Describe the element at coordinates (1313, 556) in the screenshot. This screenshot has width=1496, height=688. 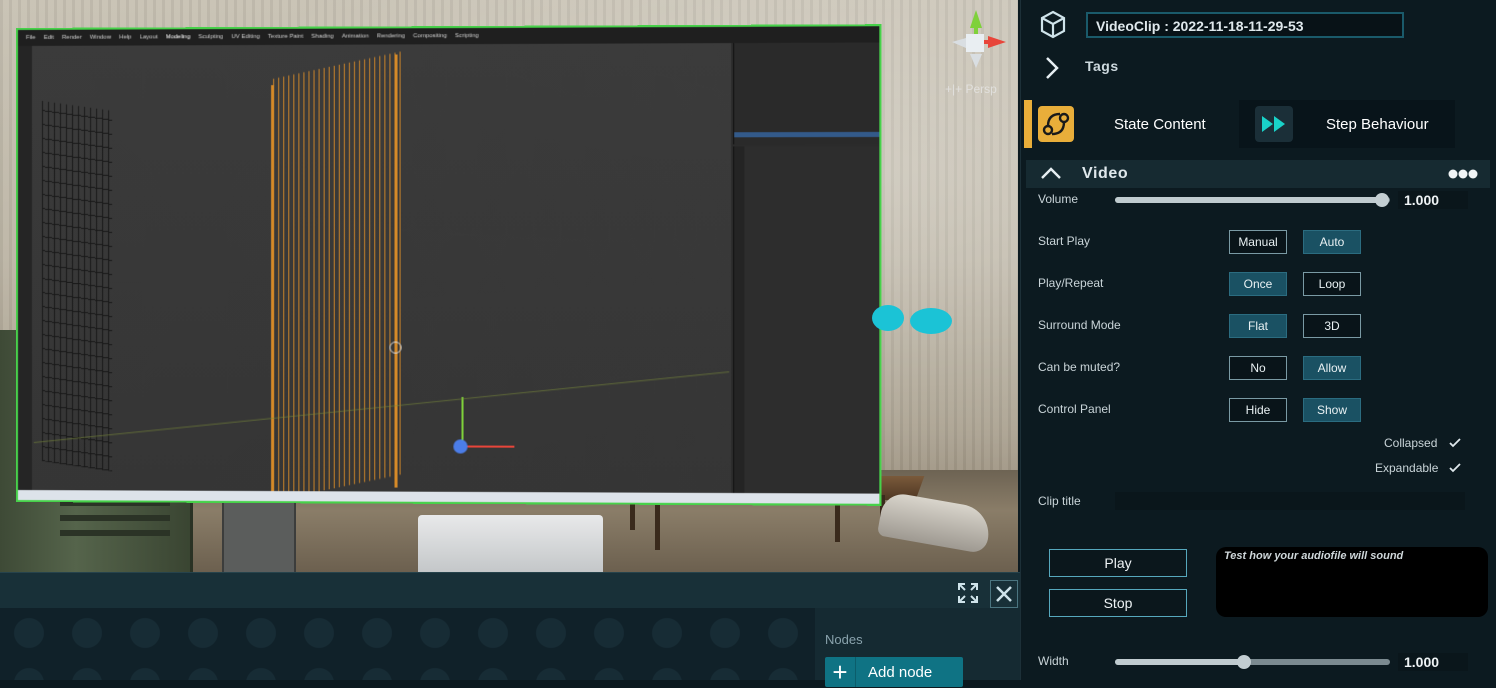
I see `audio-info-text: Test how your audiofile will sound` at that location.